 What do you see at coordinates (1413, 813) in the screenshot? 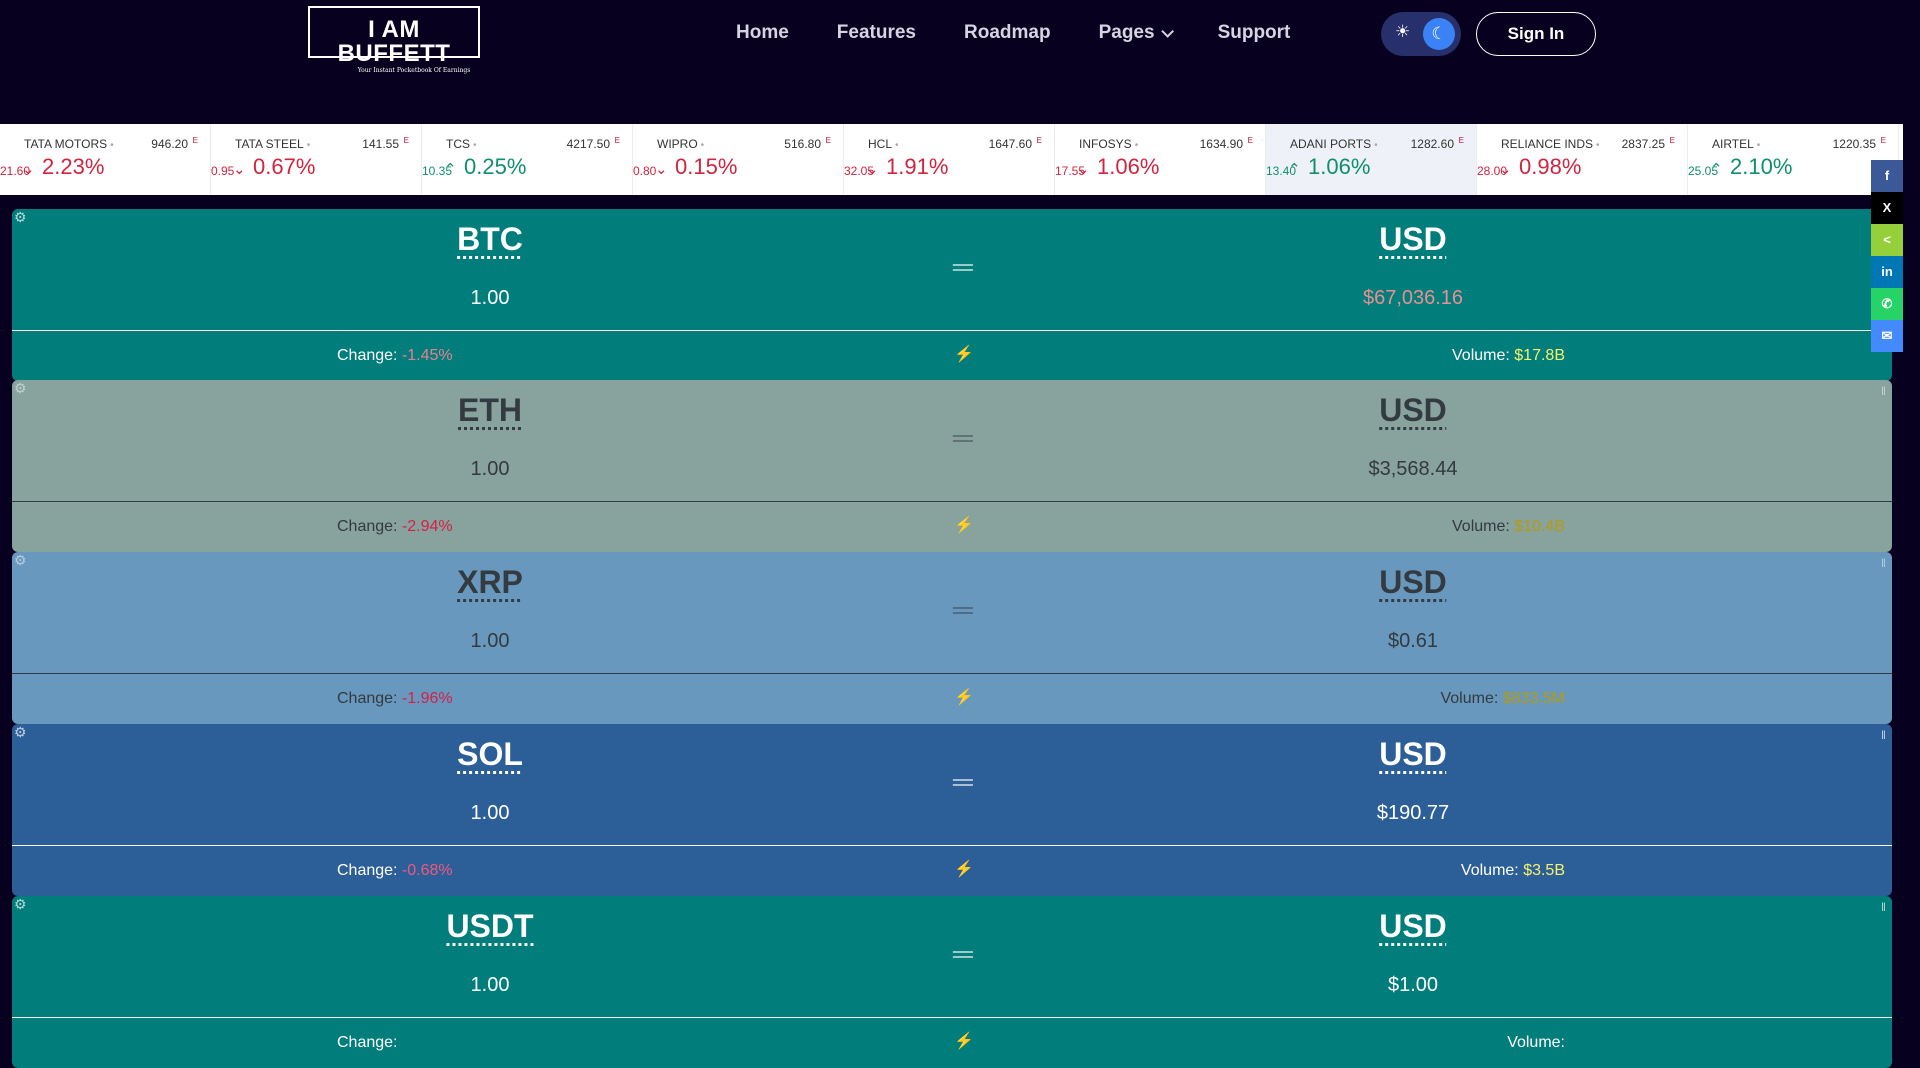
I see `to-amount-value: $190.77` at bounding box center [1413, 813].